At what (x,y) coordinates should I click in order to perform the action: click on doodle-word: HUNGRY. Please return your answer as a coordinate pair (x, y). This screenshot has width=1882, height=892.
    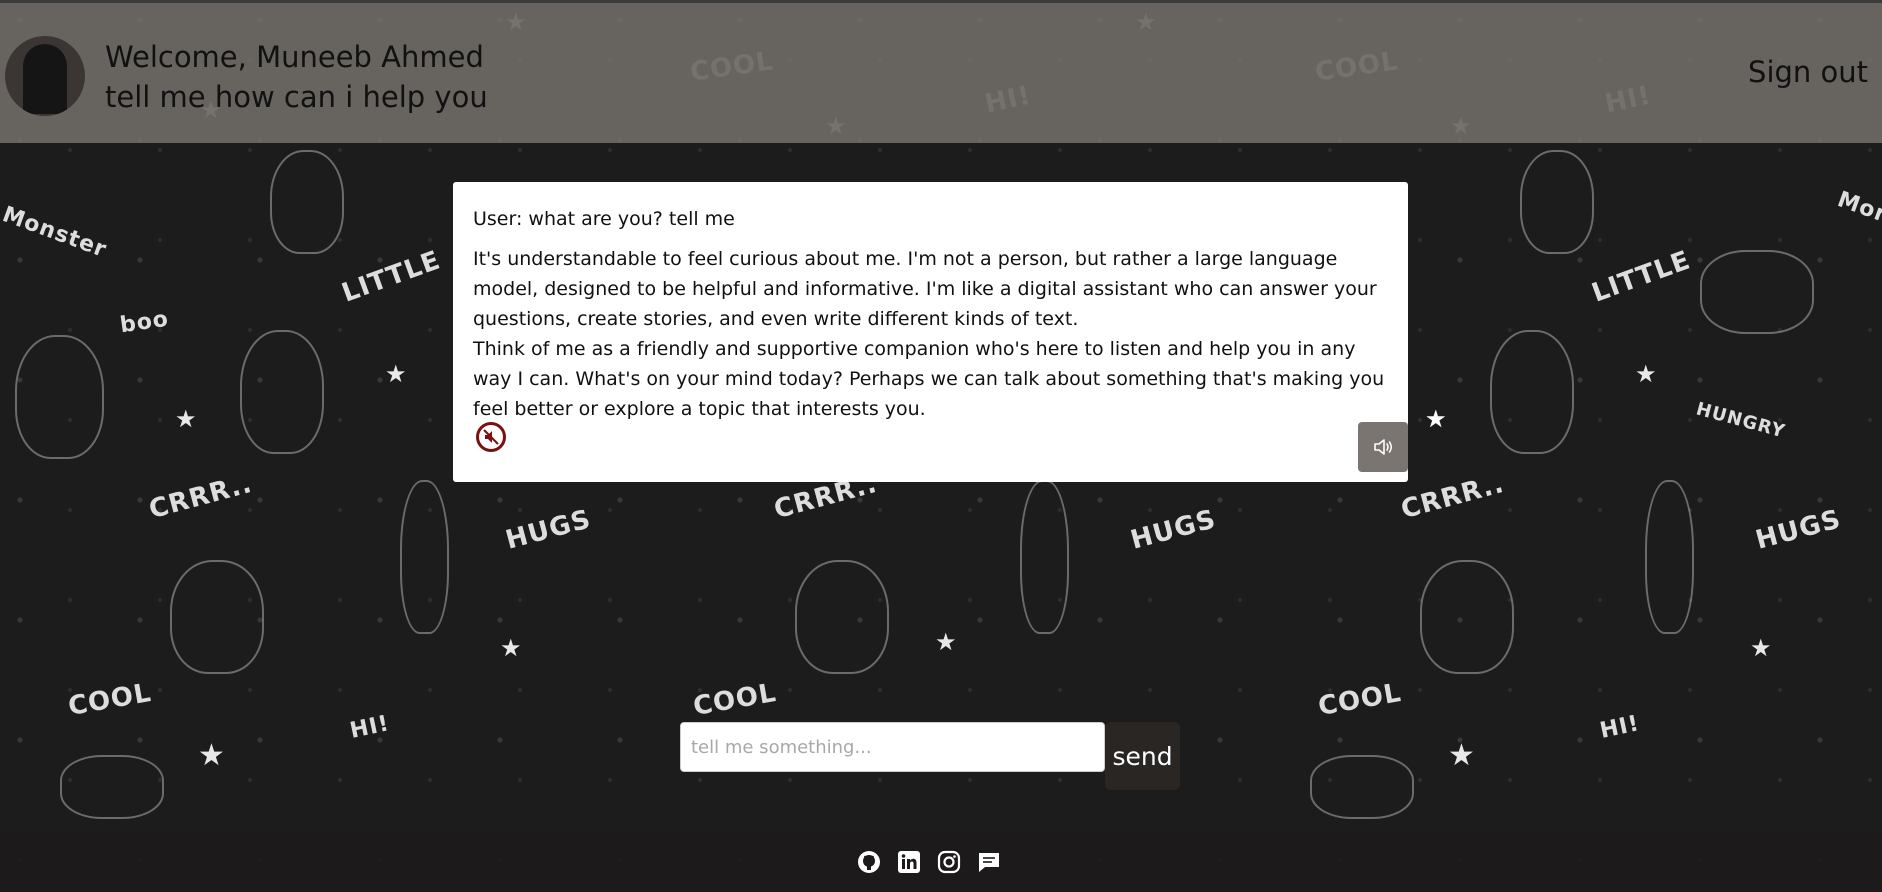
    Looking at the image, I should click on (1740, 420).